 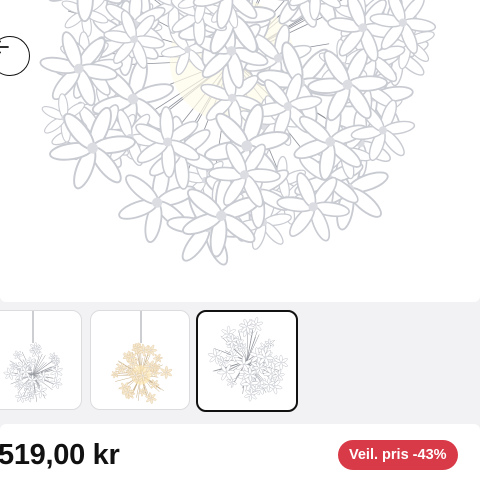 I want to click on price: 519,00 kr, so click(x=60, y=455).